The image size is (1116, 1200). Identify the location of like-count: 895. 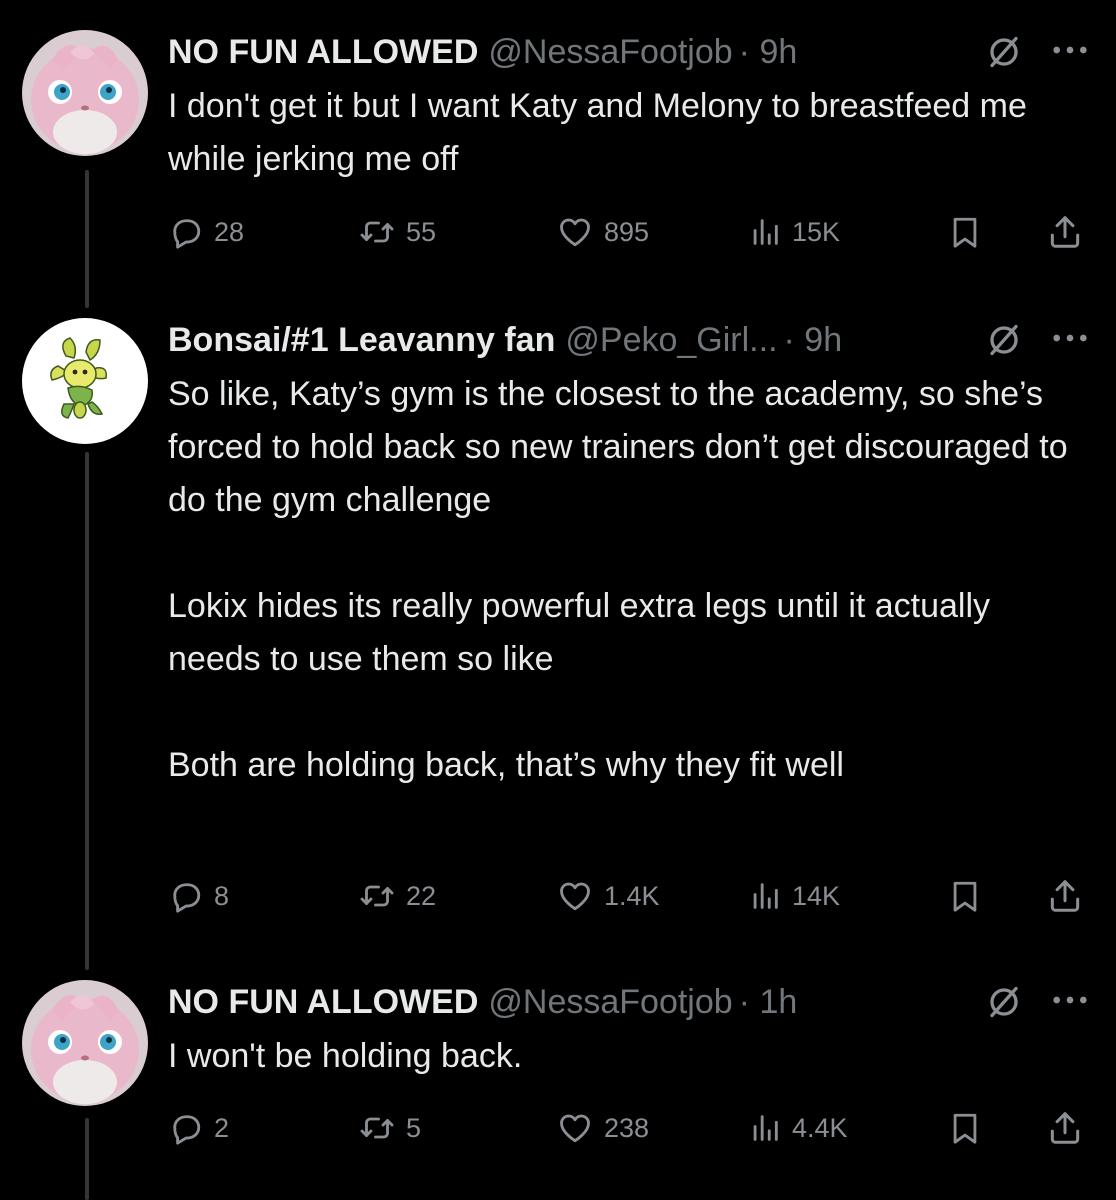
(627, 231).